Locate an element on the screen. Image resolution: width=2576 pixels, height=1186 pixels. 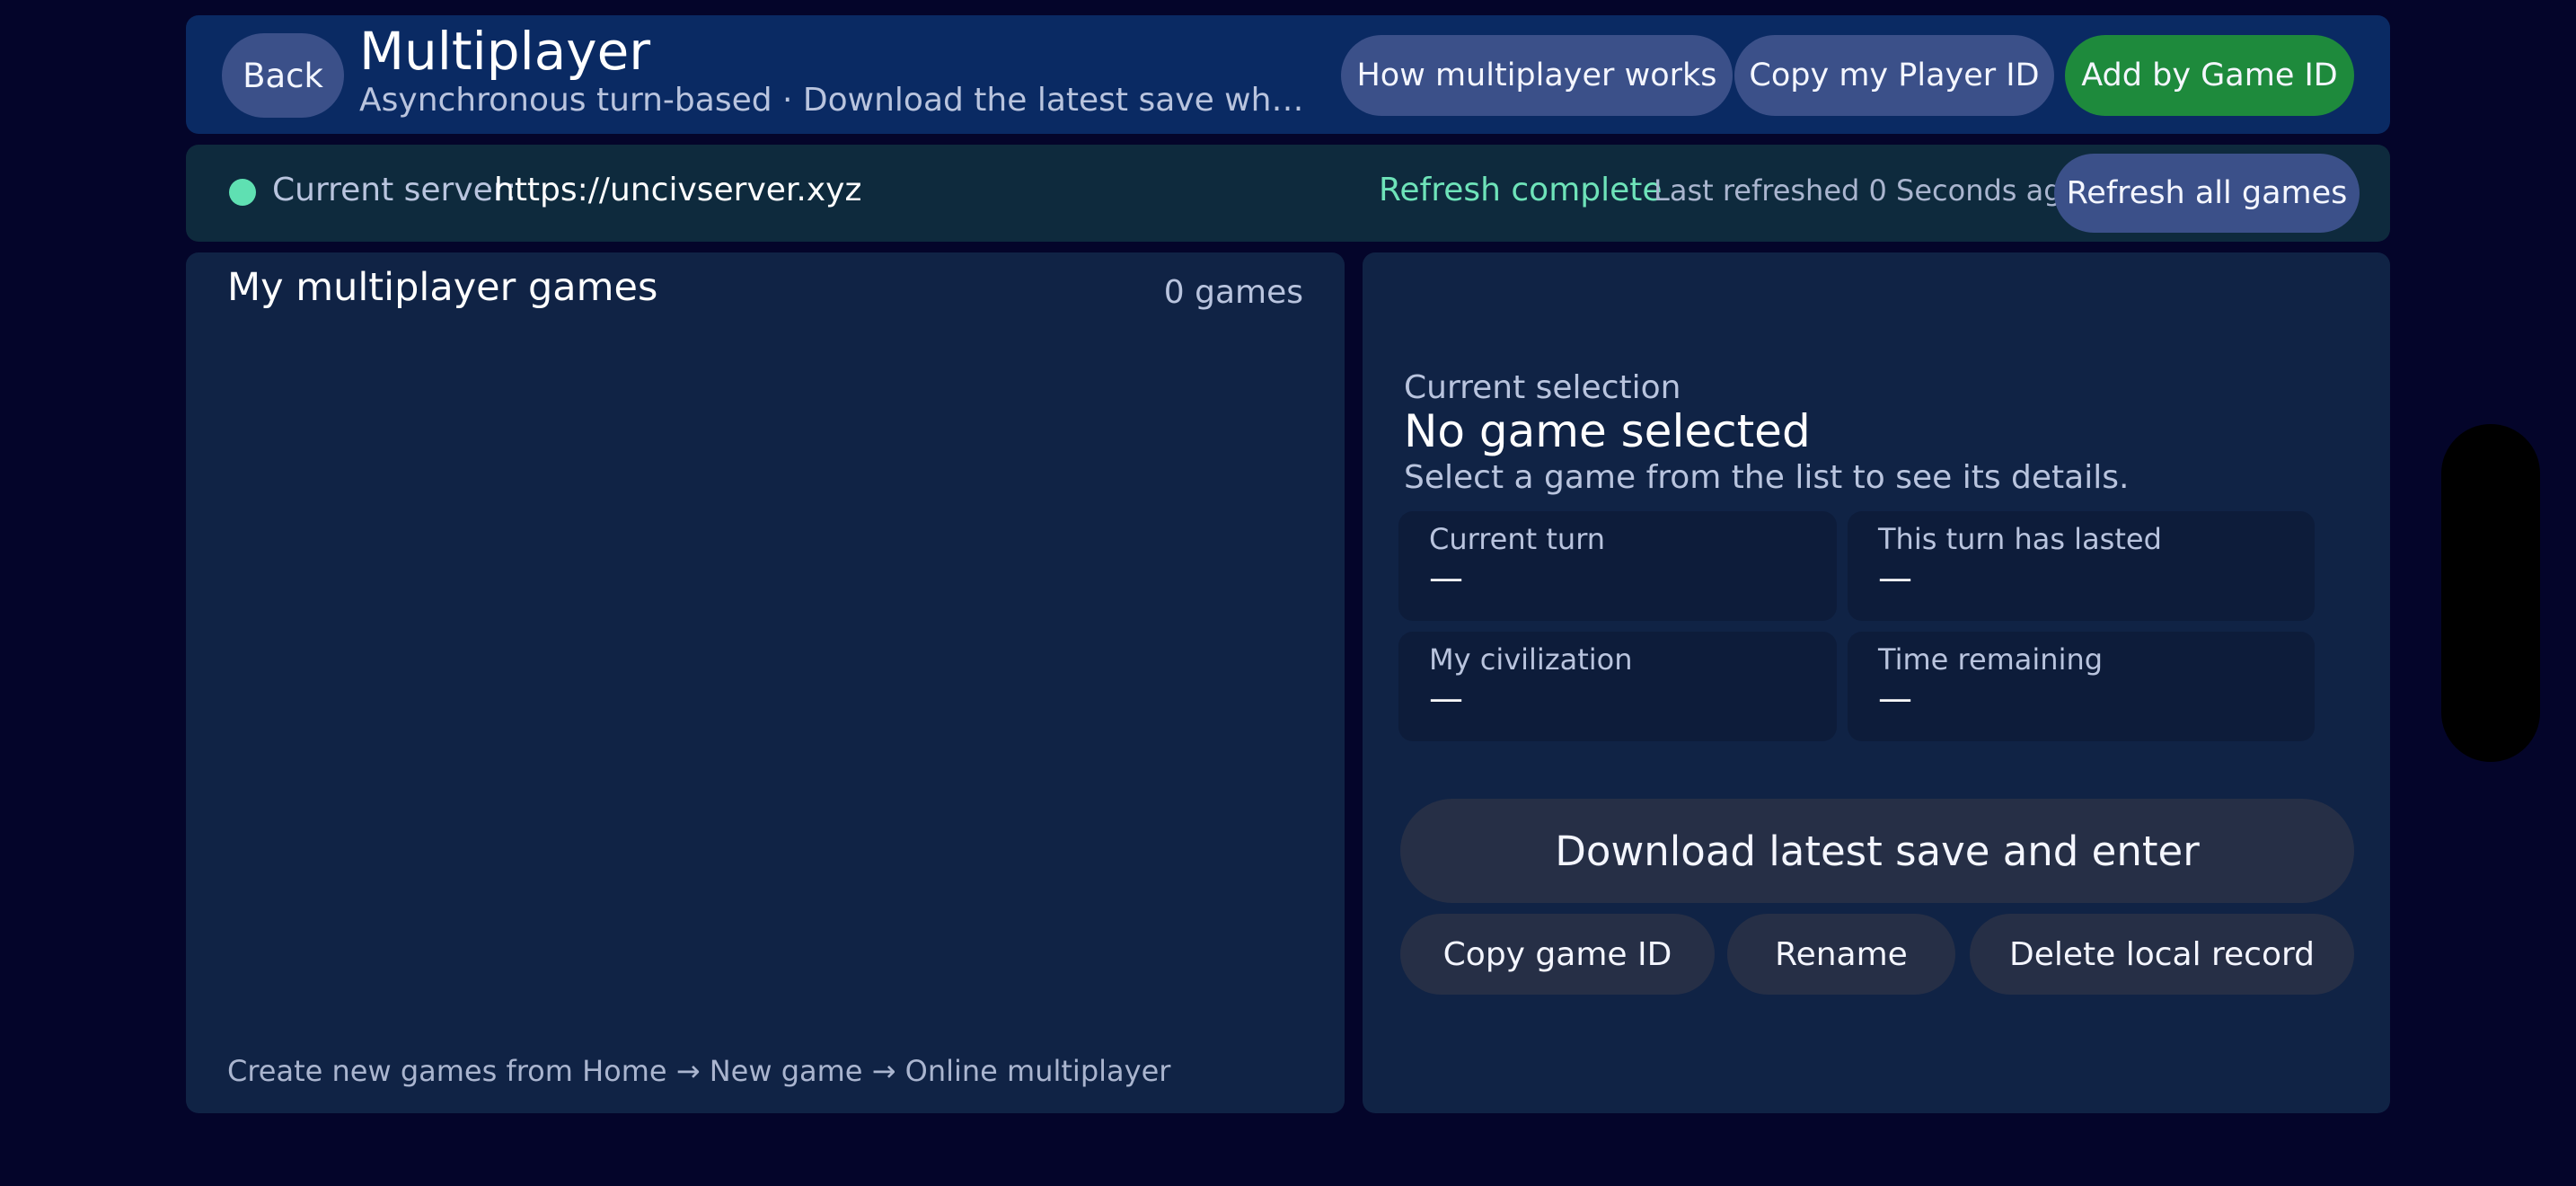
stat-time-remaining: Time remaining — is located at coordinates (2081, 686).